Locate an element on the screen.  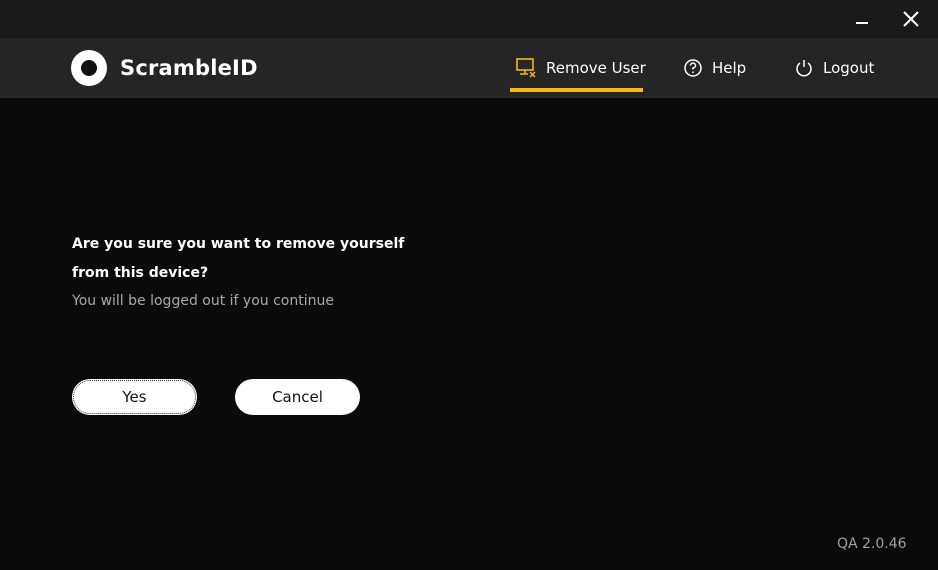
brand-logo: ScrambleID is located at coordinates (164, 68).